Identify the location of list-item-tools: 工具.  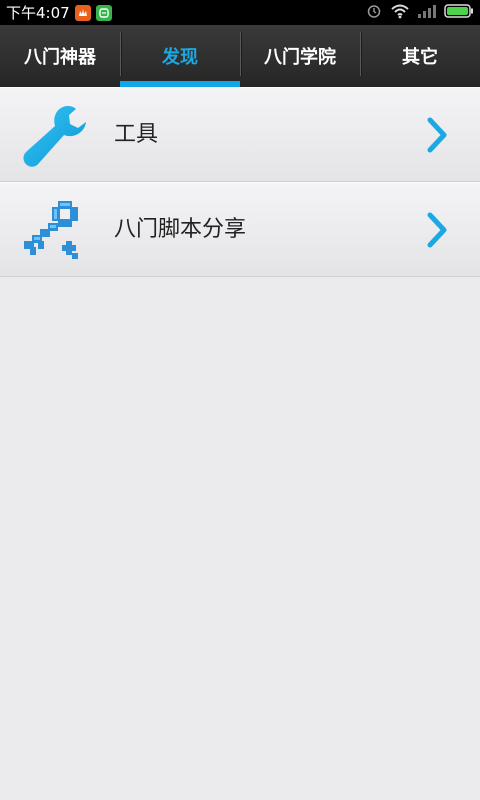
(240, 134).